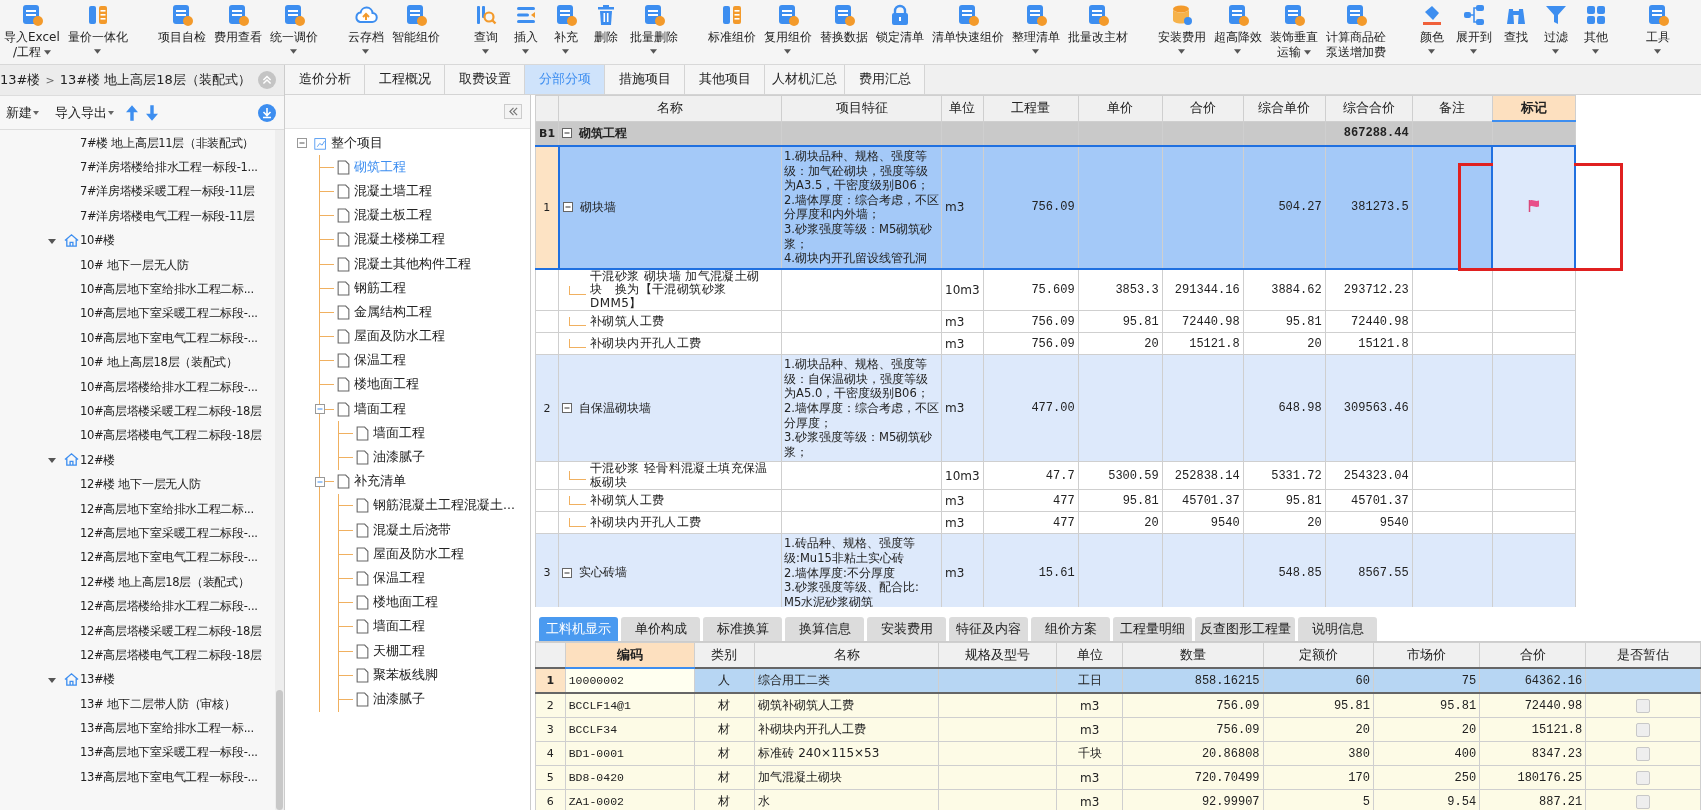 The width and height of the screenshot is (1701, 810). What do you see at coordinates (630, 655) in the screenshot?
I see `column-header: 编码` at bounding box center [630, 655].